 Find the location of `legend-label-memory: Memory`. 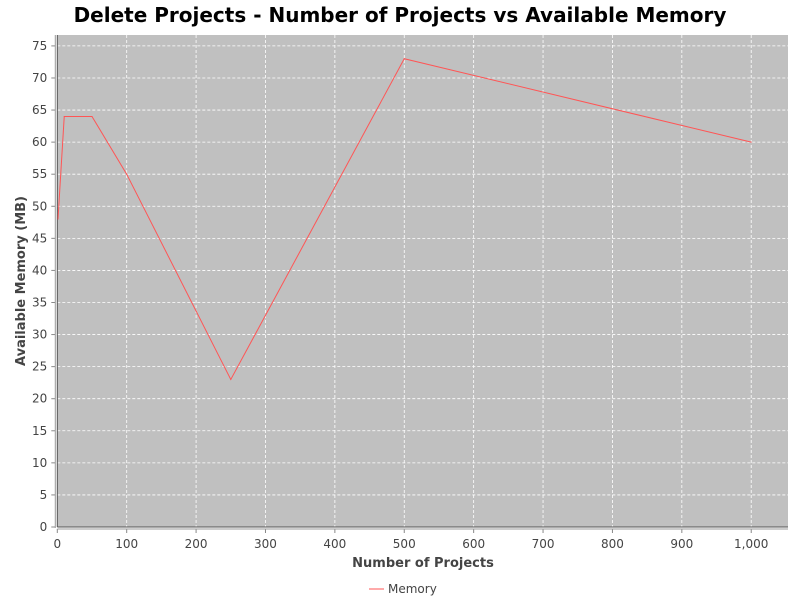

legend-label-memory: Memory is located at coordinates (412, 589).